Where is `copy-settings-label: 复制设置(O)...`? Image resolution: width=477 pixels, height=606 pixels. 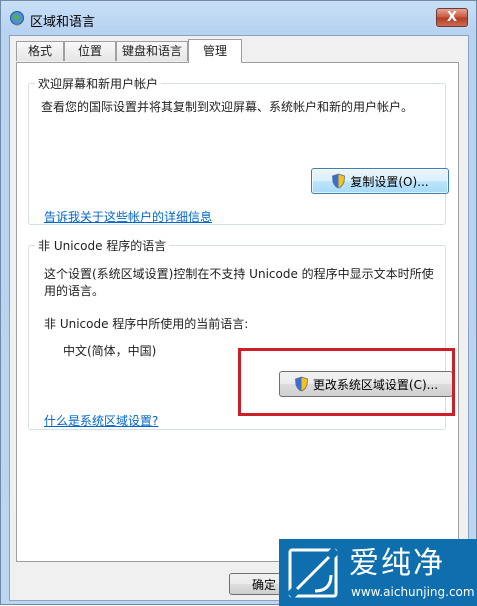
copy-settings-label: 复制设置(O)... is located at coordinates (389, 181).